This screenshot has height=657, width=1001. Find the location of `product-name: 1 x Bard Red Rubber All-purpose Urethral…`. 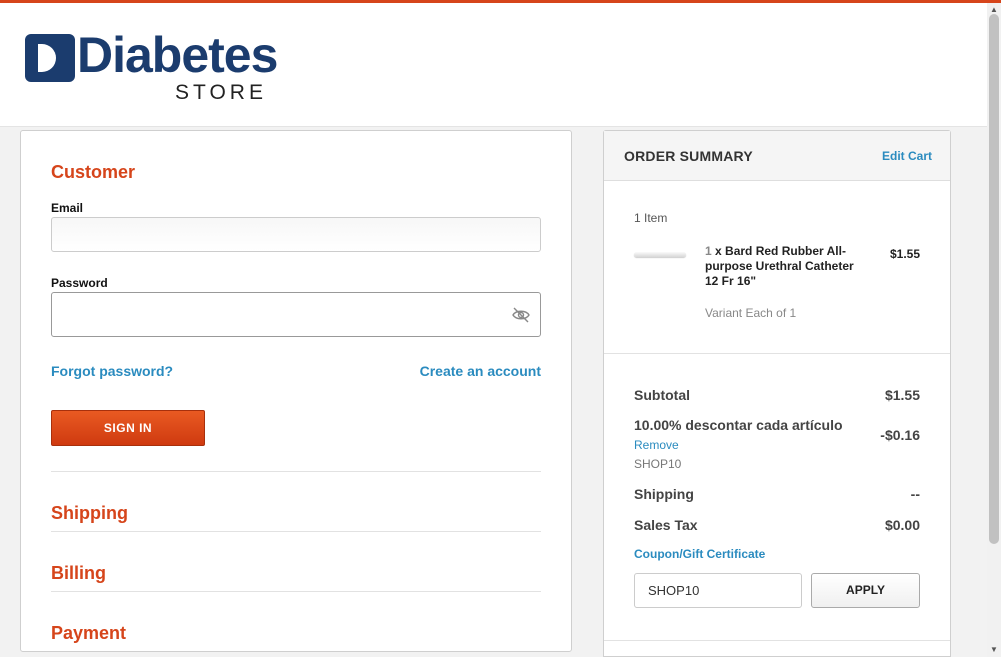

product-name: 1 x Bard Red Rubber All-purpose Urethral… is located at coordinates (780, 266).